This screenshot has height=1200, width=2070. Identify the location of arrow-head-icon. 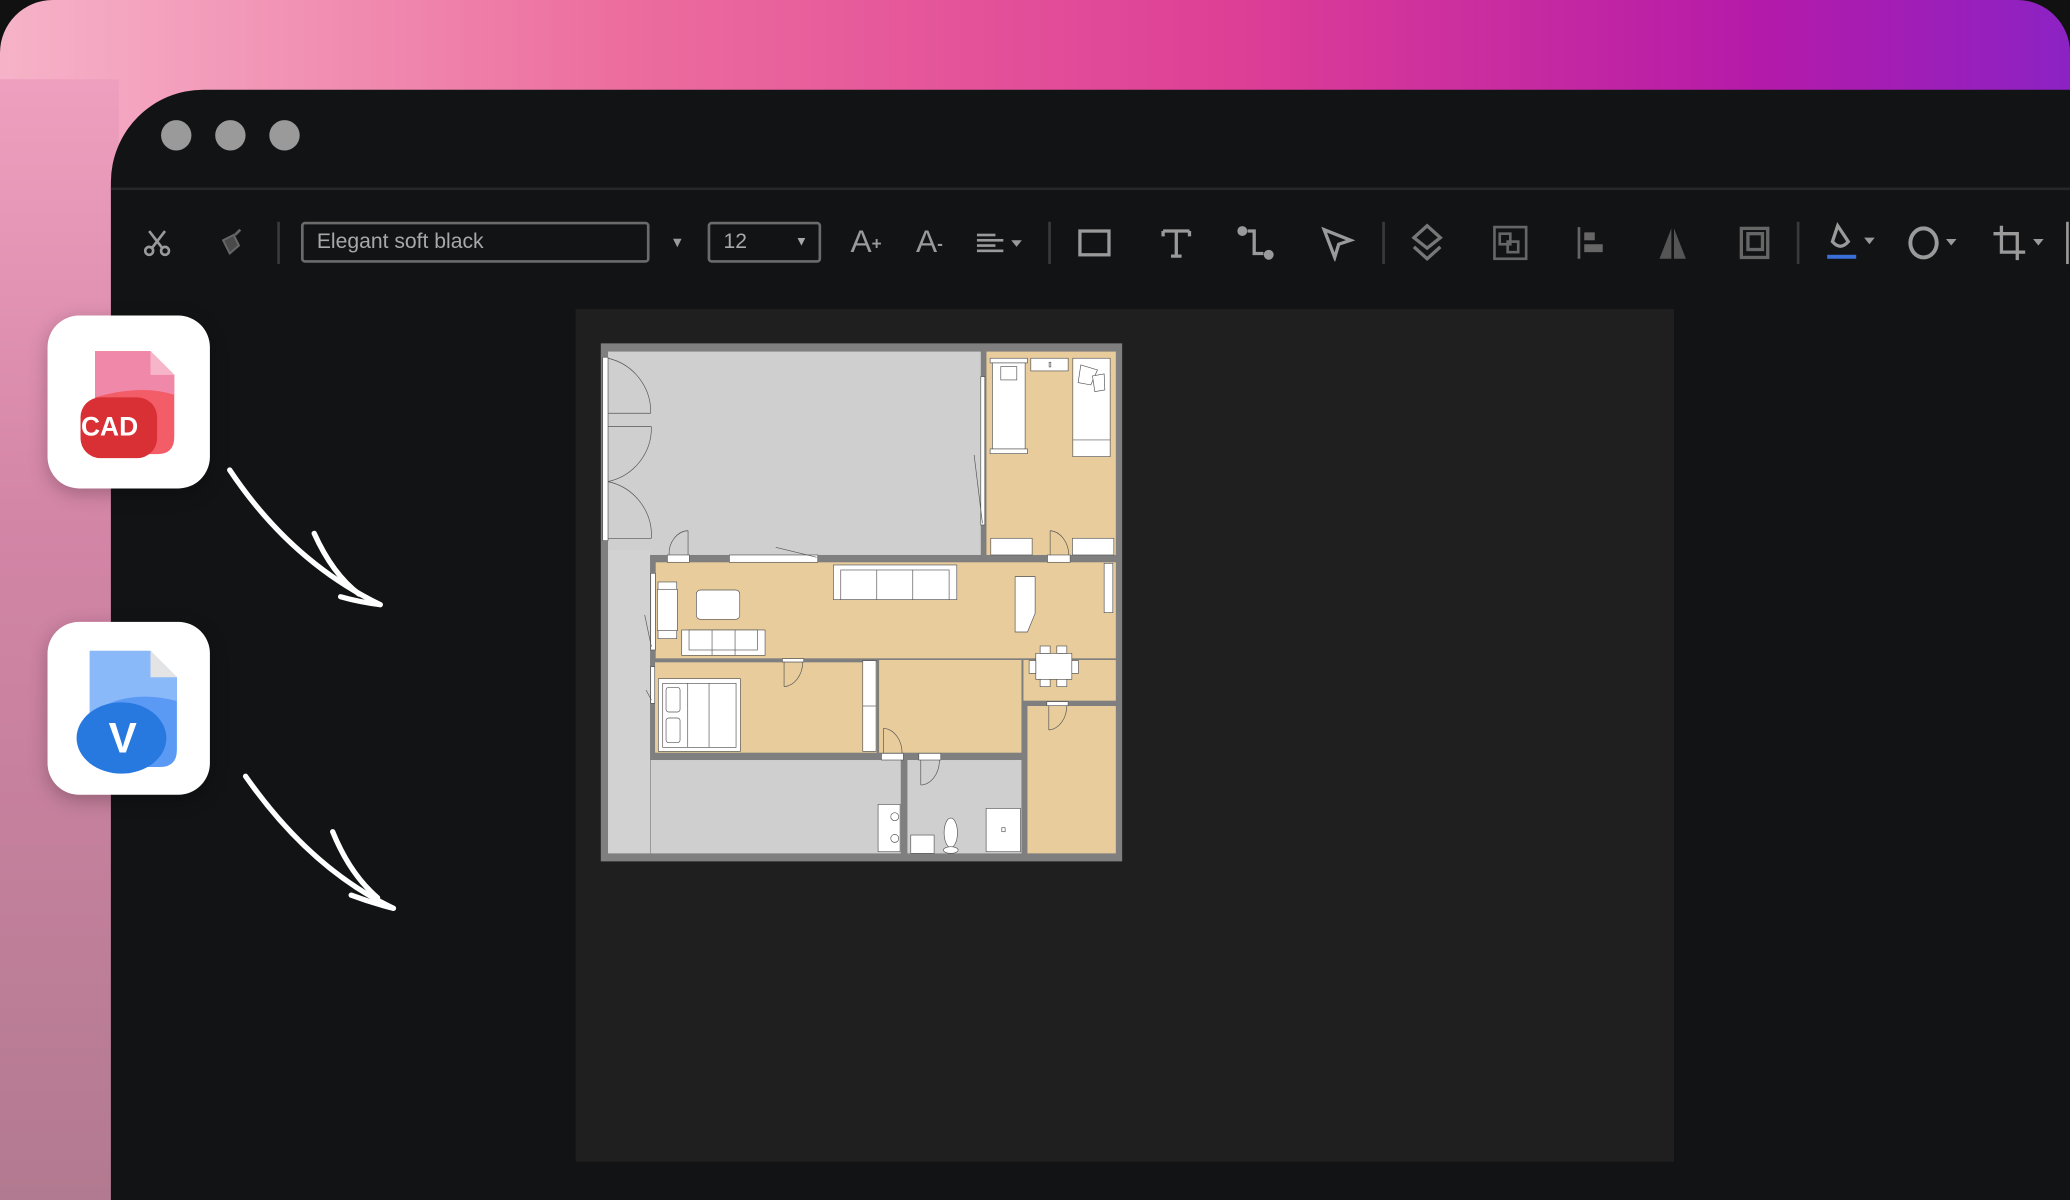
(363, 870).